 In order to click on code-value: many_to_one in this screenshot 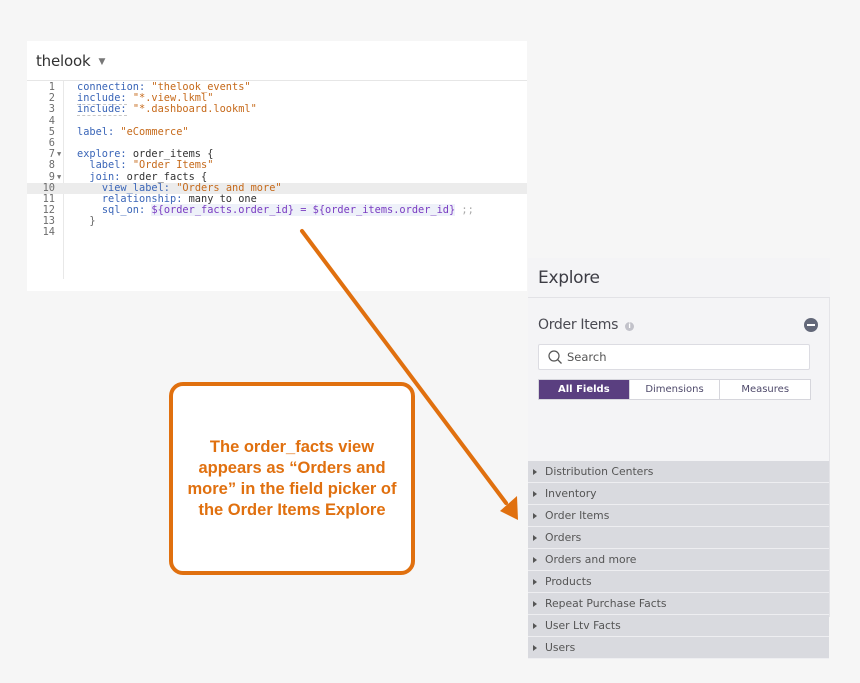, I will do `click(222, 198)`.